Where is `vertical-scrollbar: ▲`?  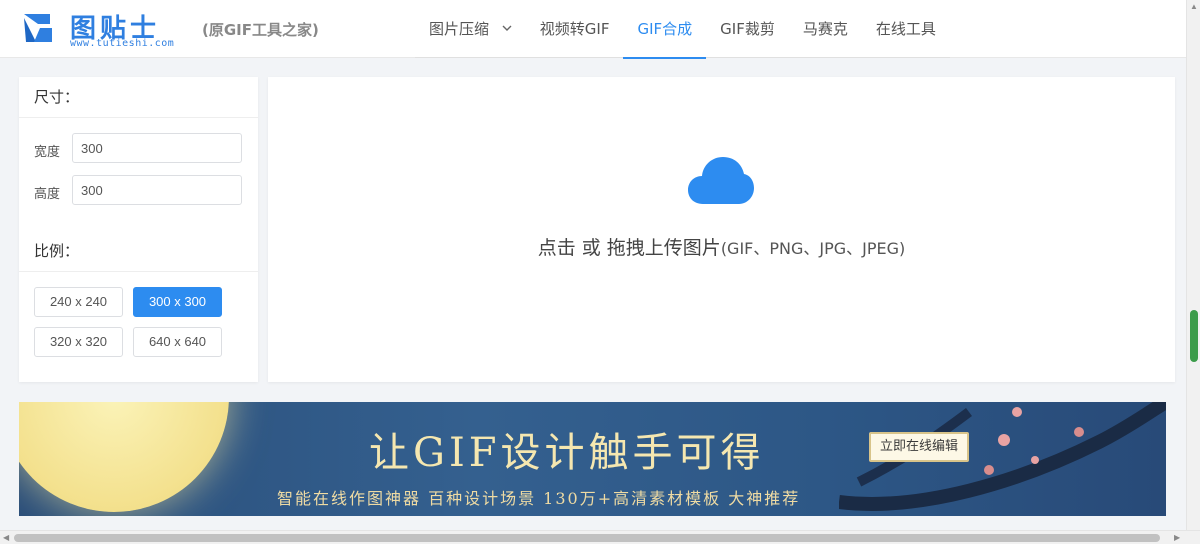 vertical-scrollbar: ▲ is located at coordinates (1193, 265).